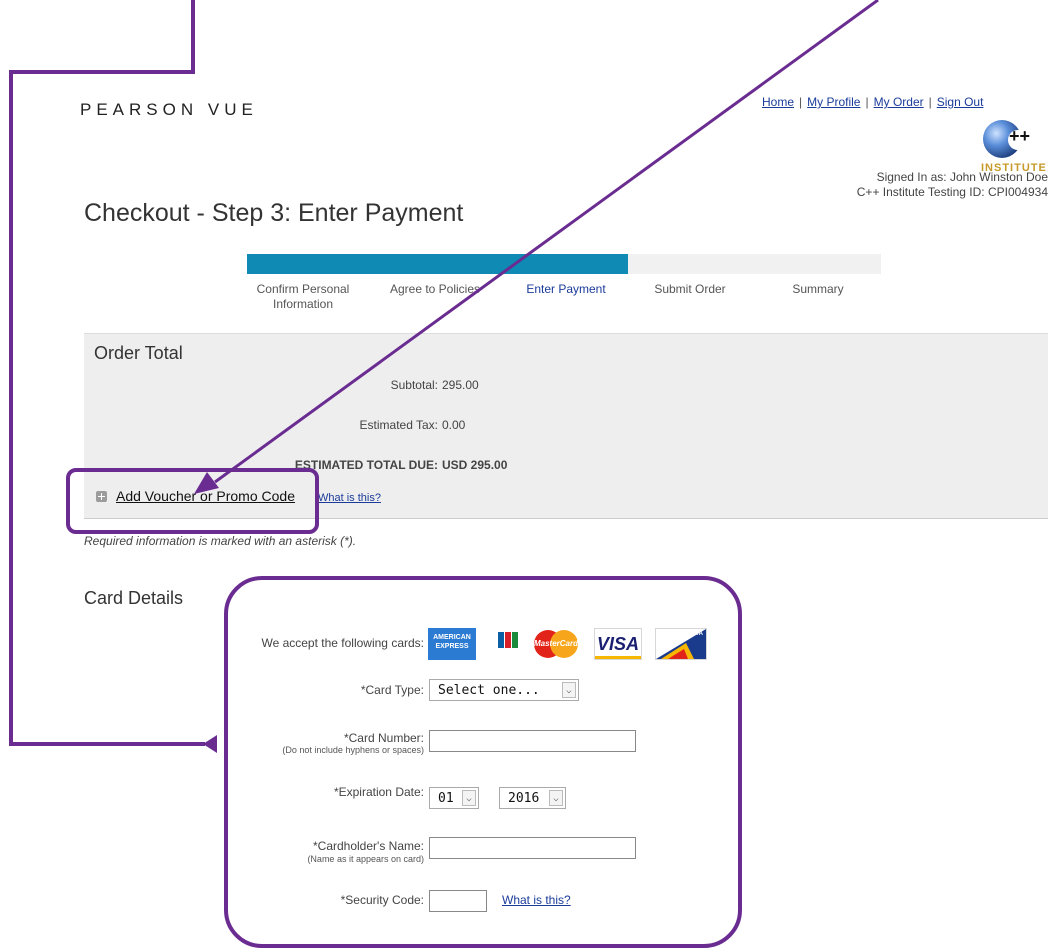 Image resolution: width=1048 pixels, height=949 pixels. I want to click on expiration-date-label: *Expiration Date:, so click(378, 792).